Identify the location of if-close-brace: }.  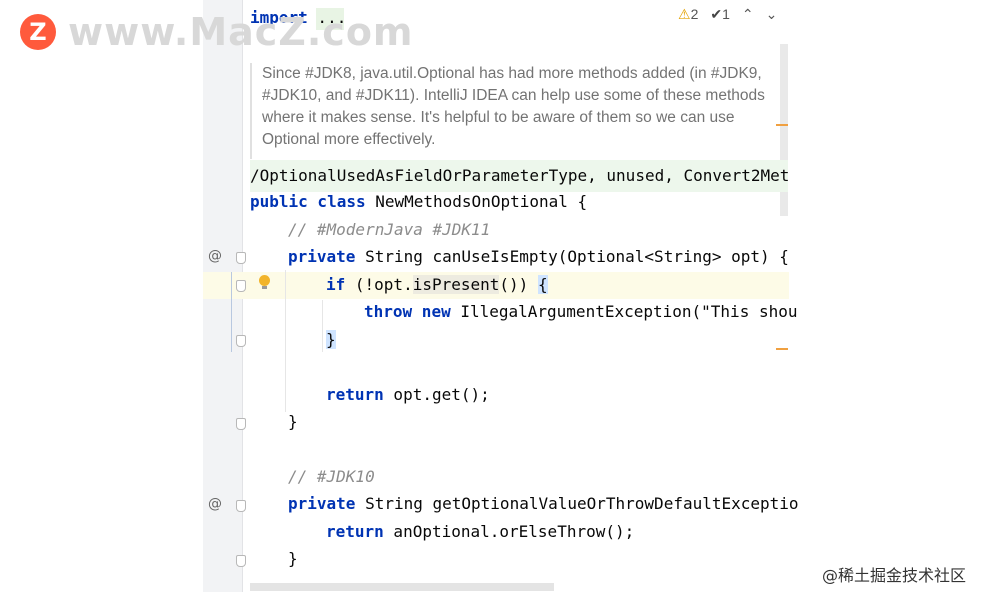
(331, 339).